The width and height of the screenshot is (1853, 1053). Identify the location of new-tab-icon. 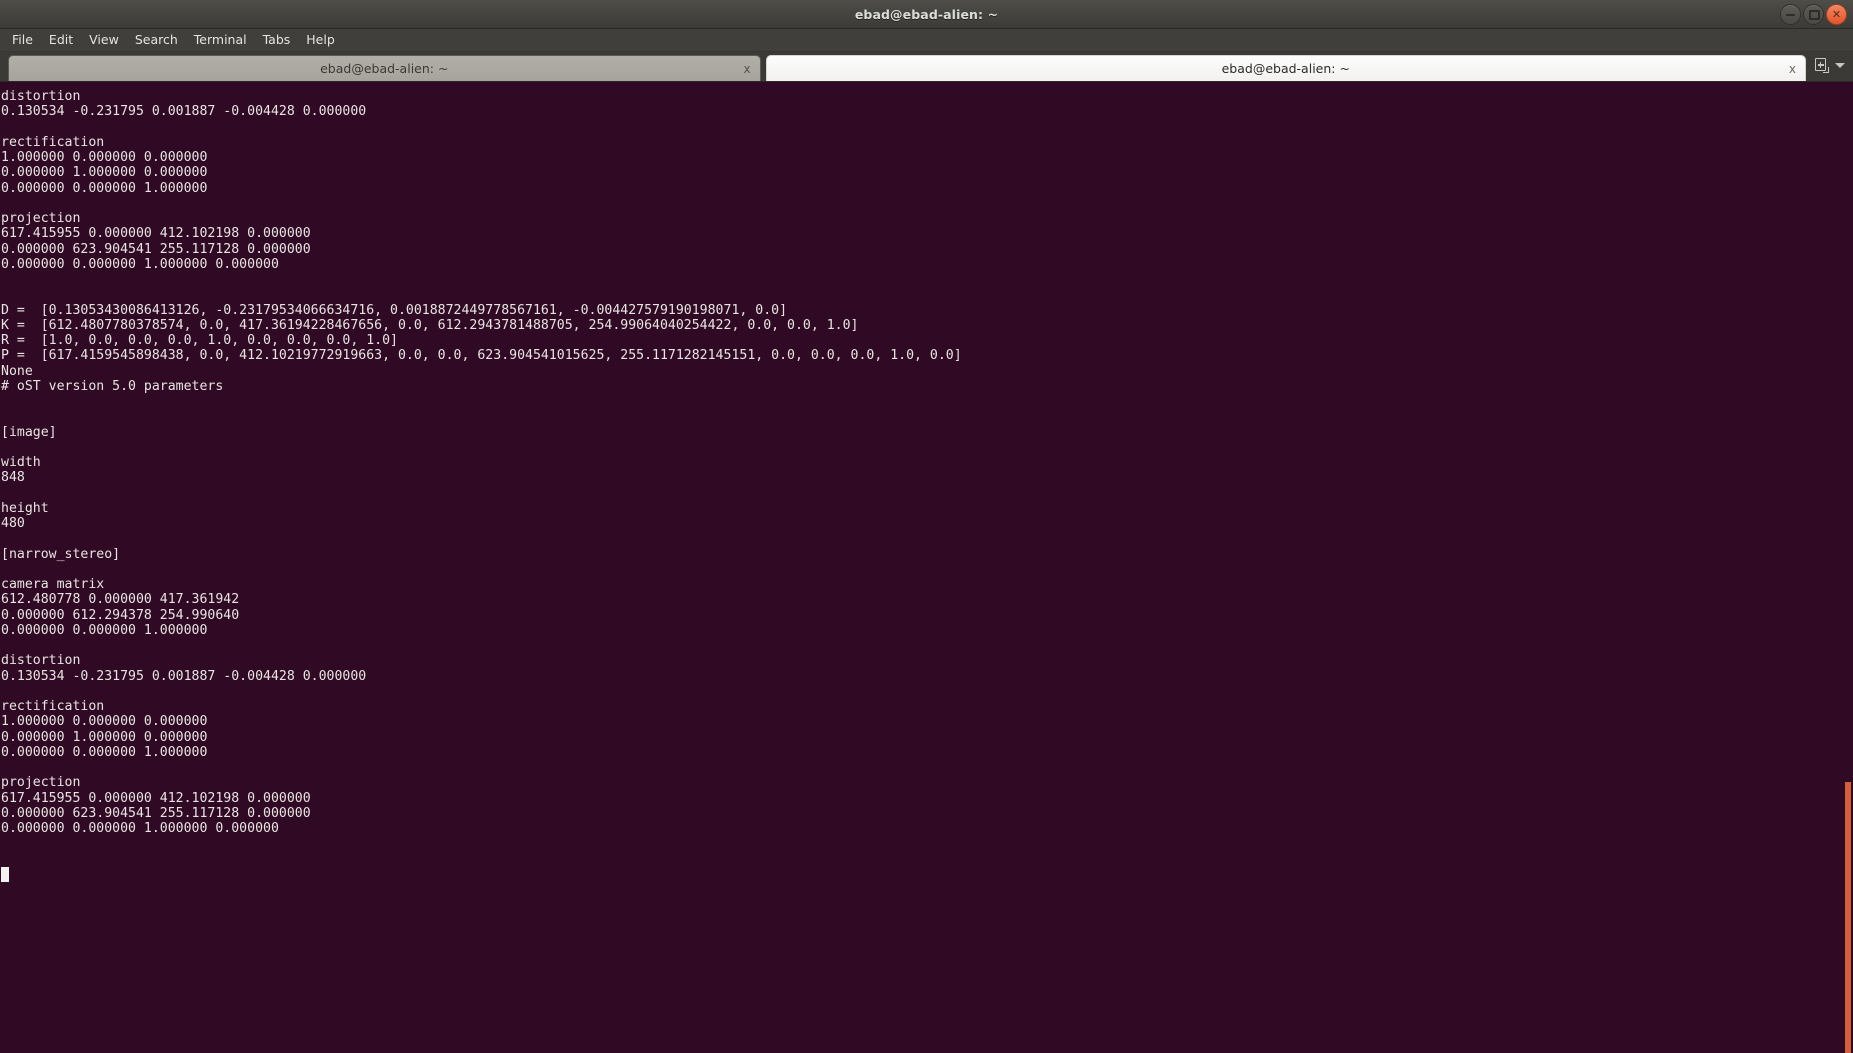
(1821, 65).